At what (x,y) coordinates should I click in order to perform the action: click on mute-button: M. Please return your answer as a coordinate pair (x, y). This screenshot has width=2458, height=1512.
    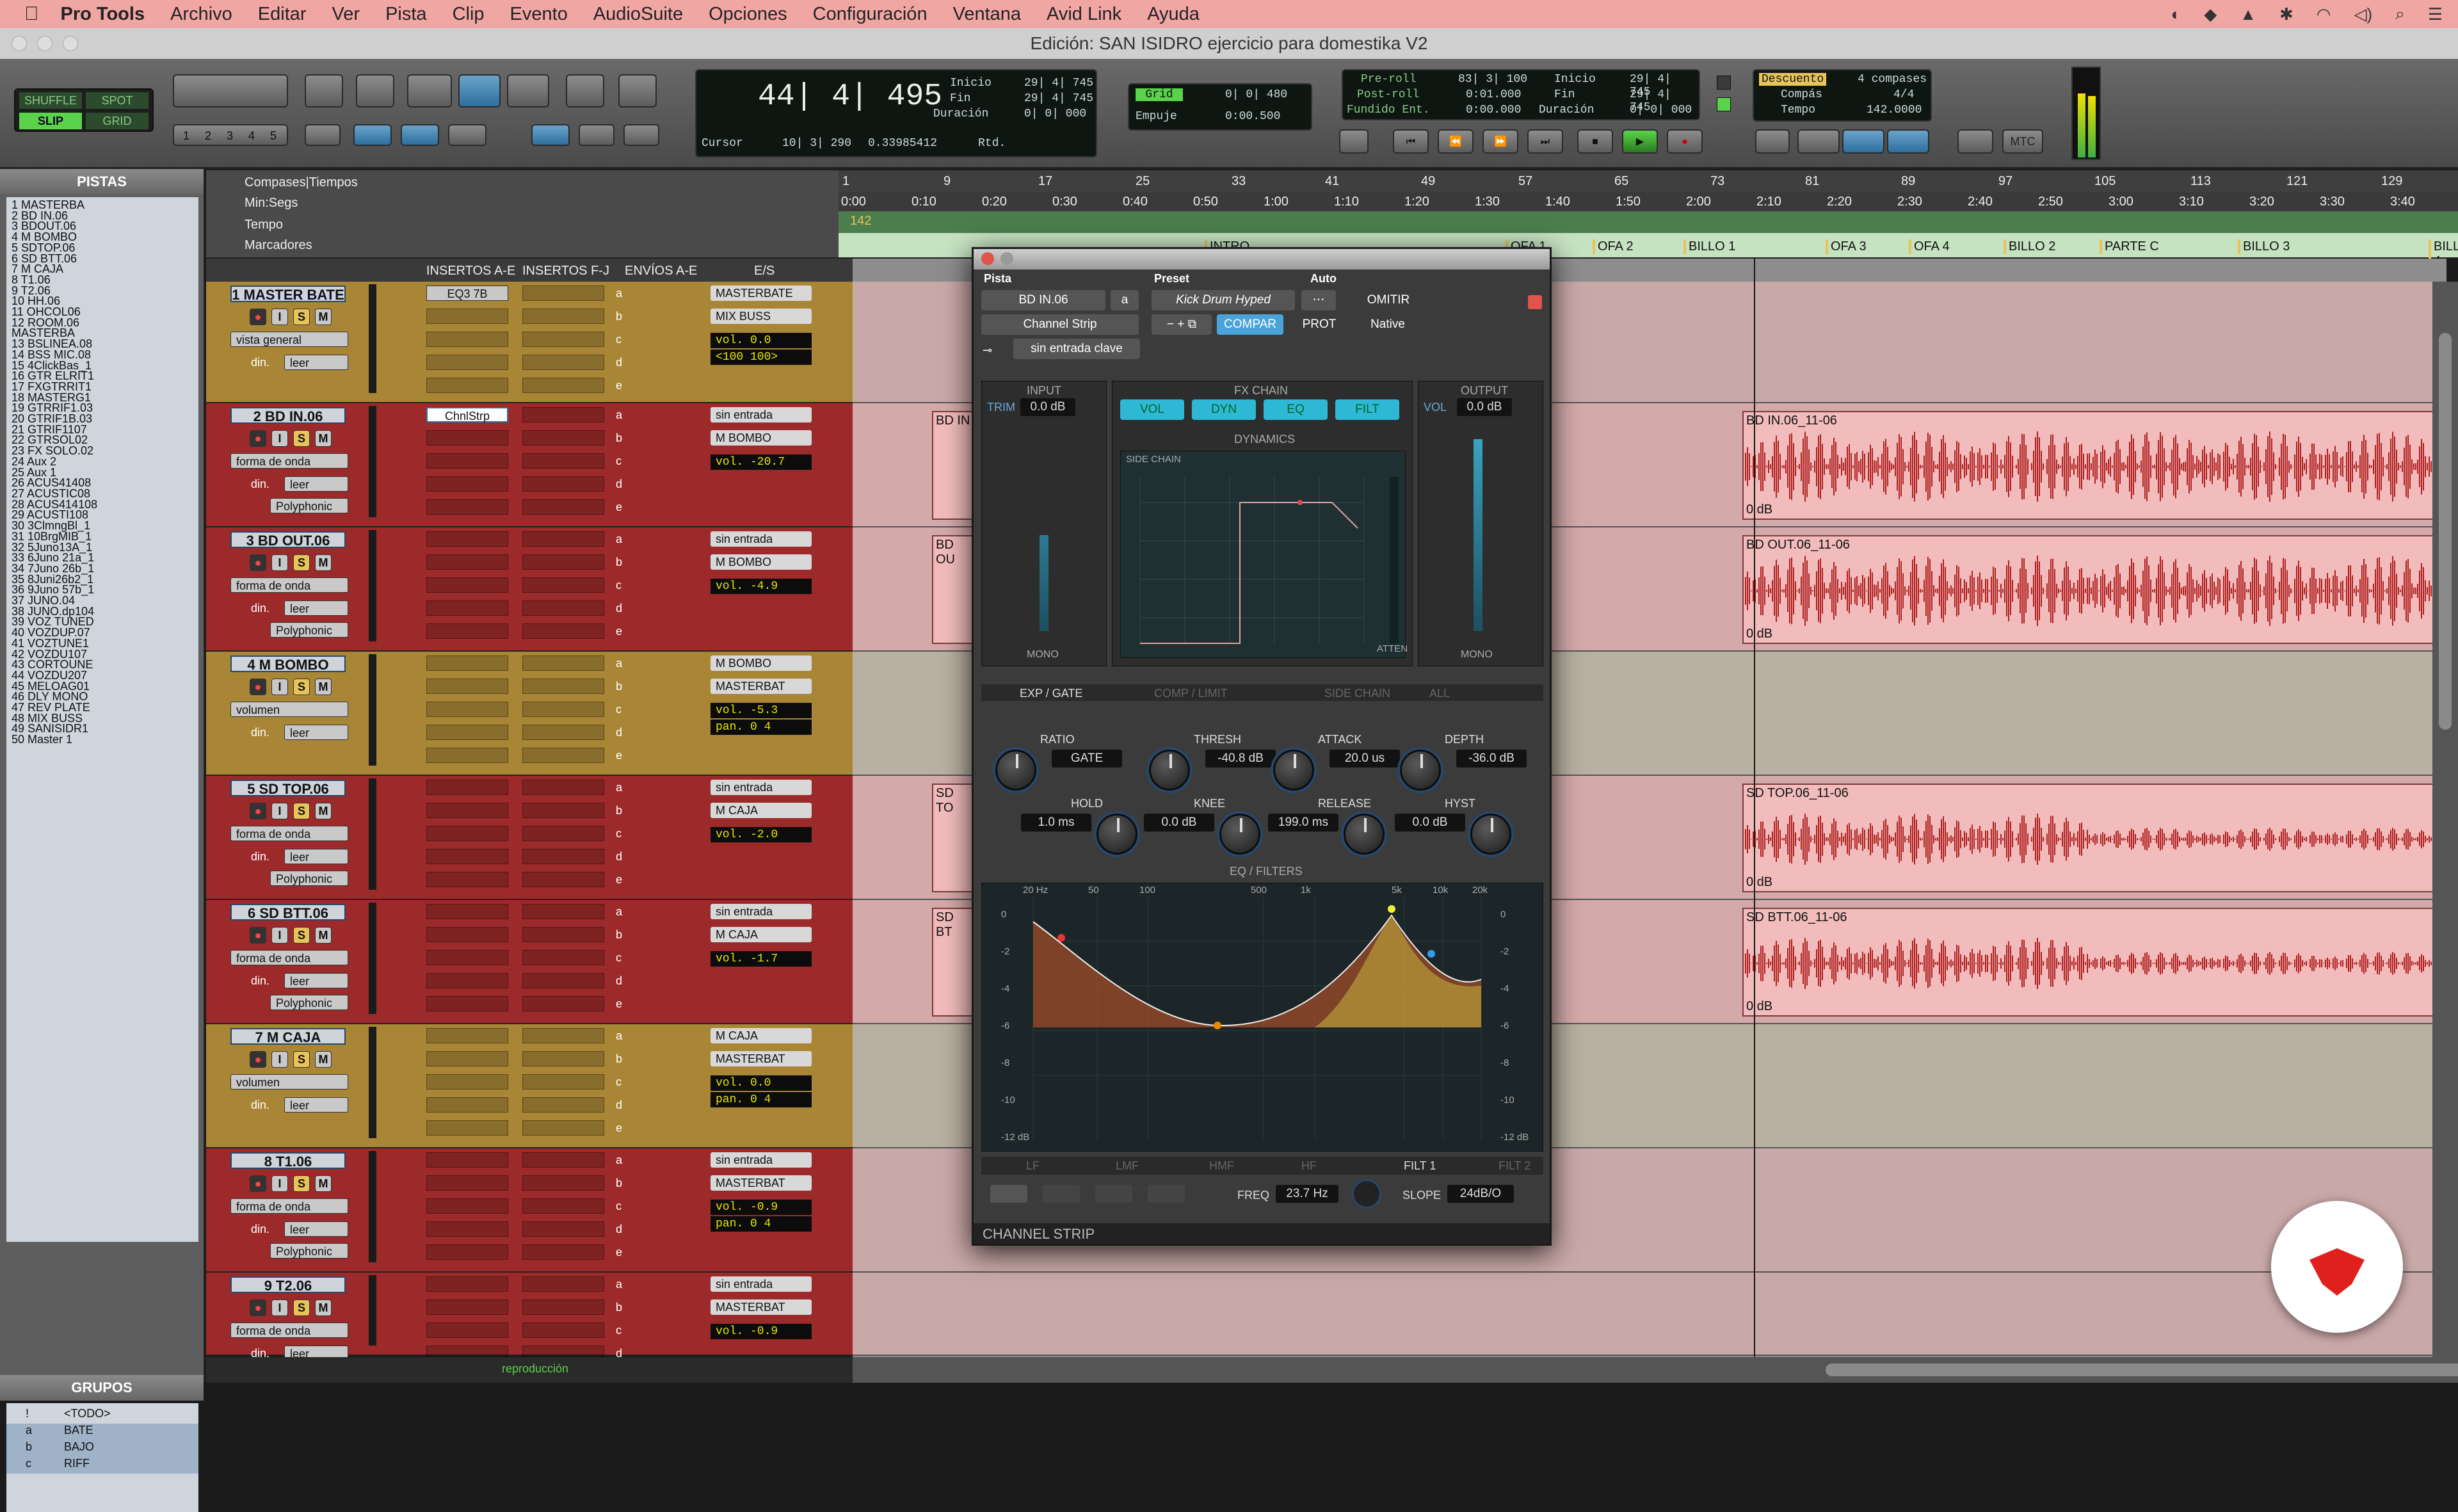
    Looking at the image, I should click on (323, 1183).